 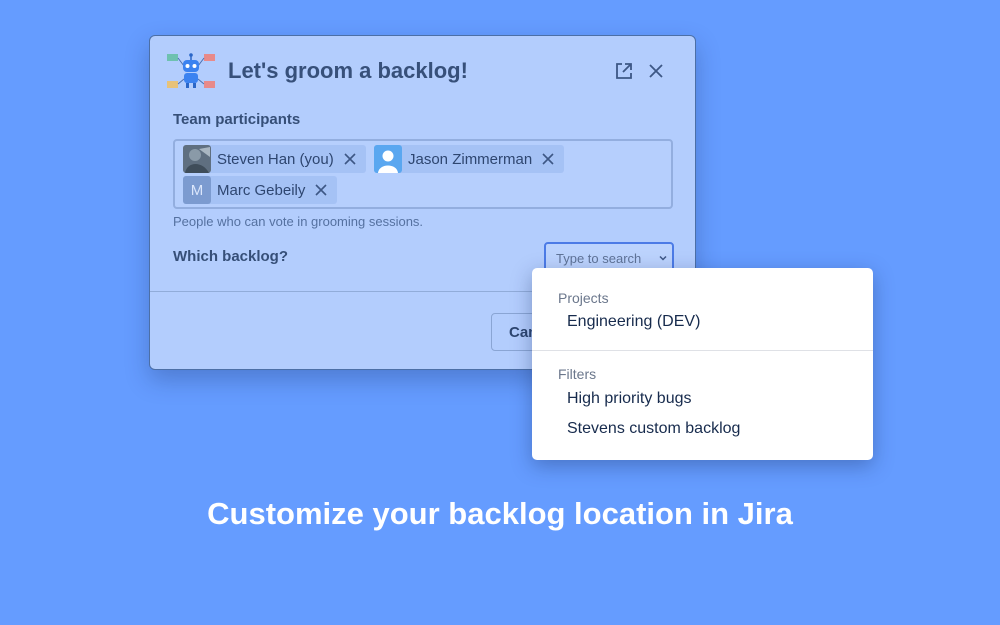 I want to click on participant-chip: Jason Zimmerman, so click(x=469, y=159).